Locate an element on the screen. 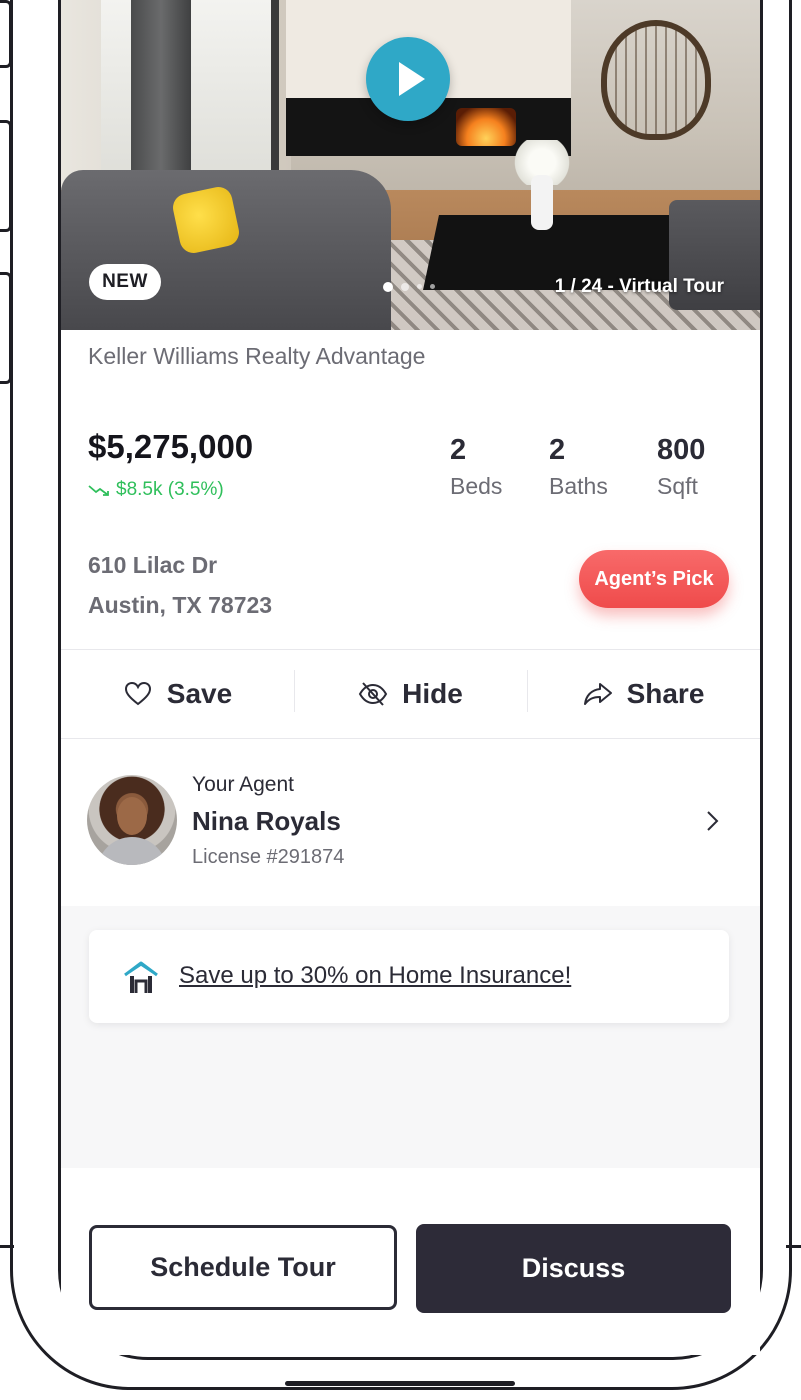 The image size is (801, 1400). eye-off-icon is located at coordinates (373, 694).